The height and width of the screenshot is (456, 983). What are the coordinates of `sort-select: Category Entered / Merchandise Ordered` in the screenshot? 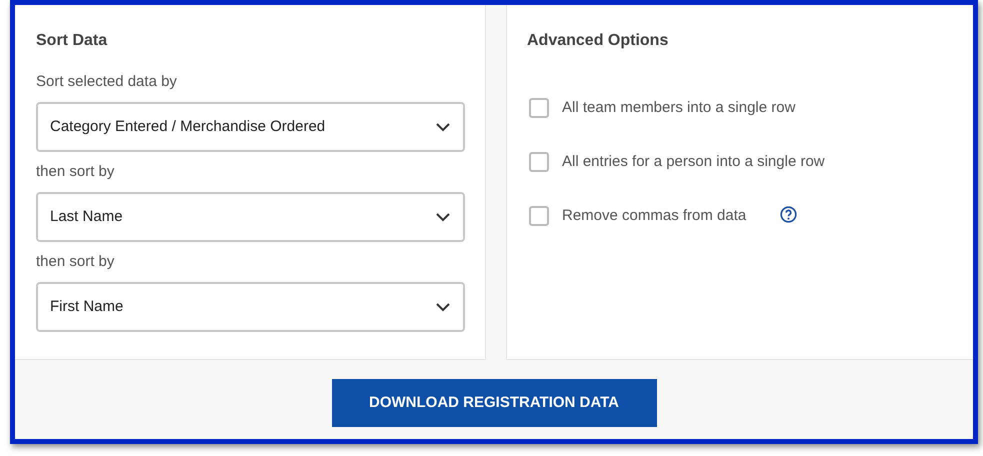 It's located at (250, 127).